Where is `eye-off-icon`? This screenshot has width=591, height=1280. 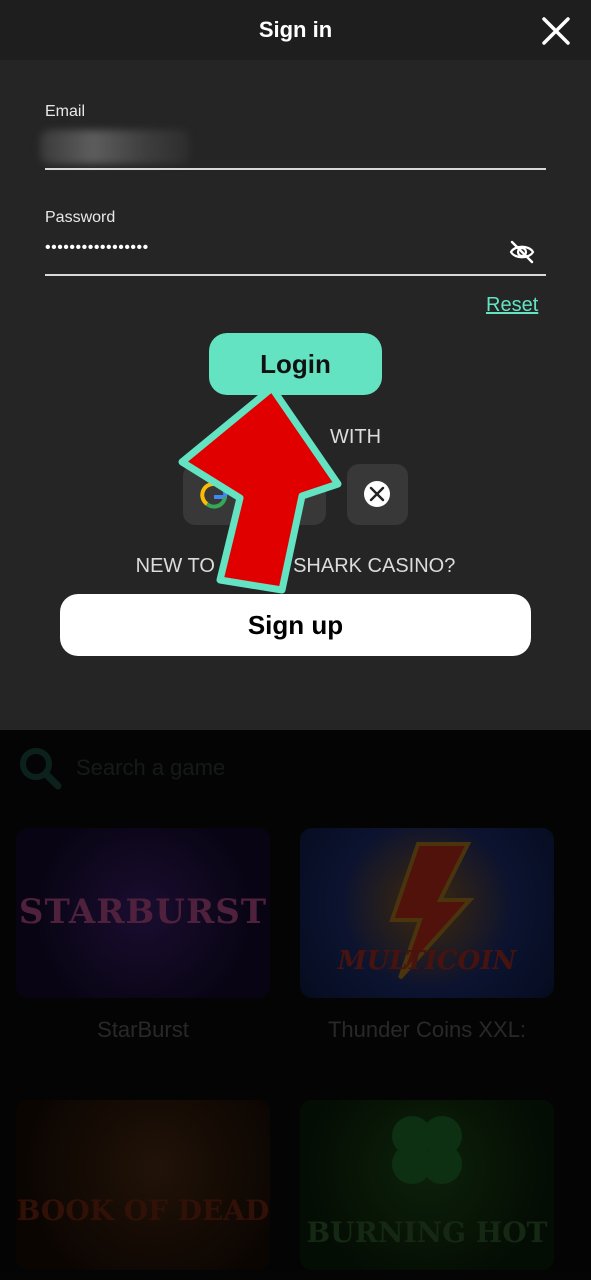 eye-off-icon is located at coordinates (522, 252).